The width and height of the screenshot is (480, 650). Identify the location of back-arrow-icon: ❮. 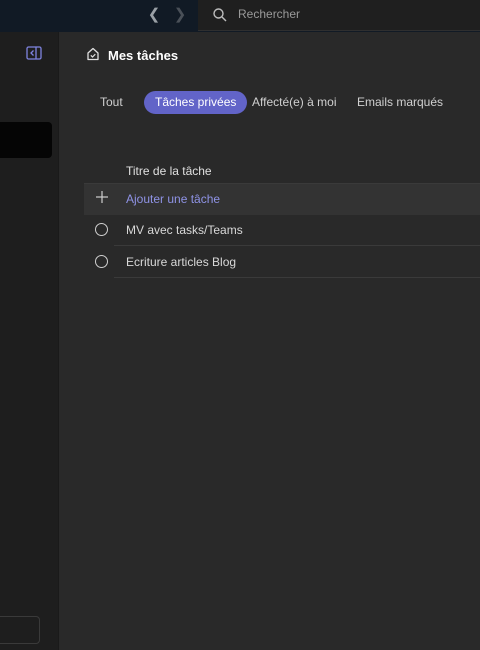
(154, 15).